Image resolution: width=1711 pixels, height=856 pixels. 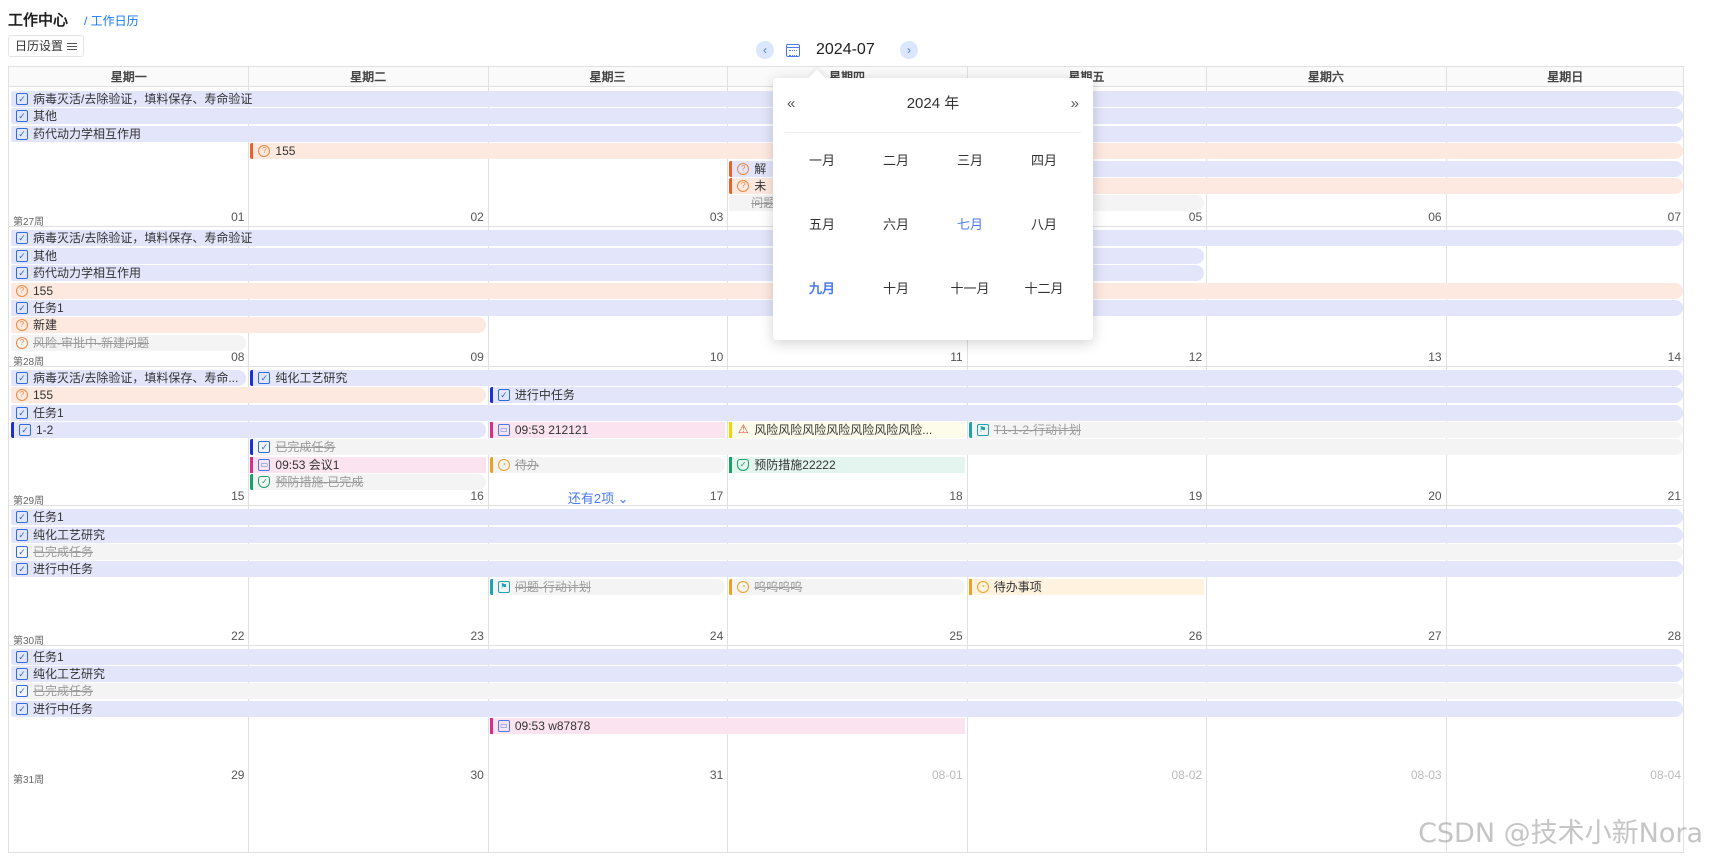 What do you see at coordinates (248, 325) in the screenshot?
I see `calendar-event: ? 新建` at bounding box center [248, 325].